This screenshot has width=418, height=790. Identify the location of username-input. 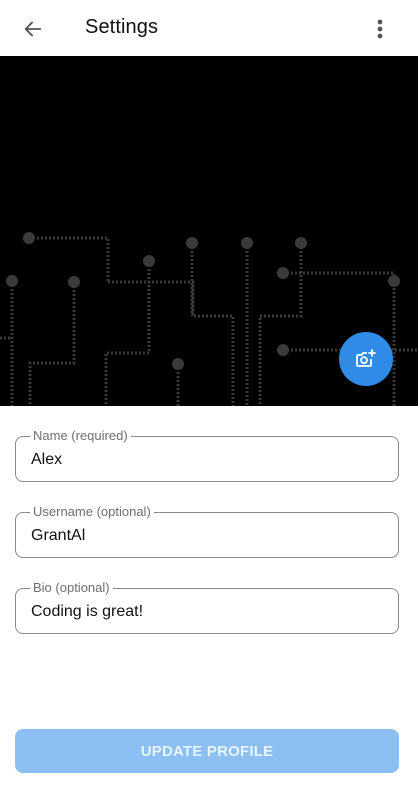
(206, 536).